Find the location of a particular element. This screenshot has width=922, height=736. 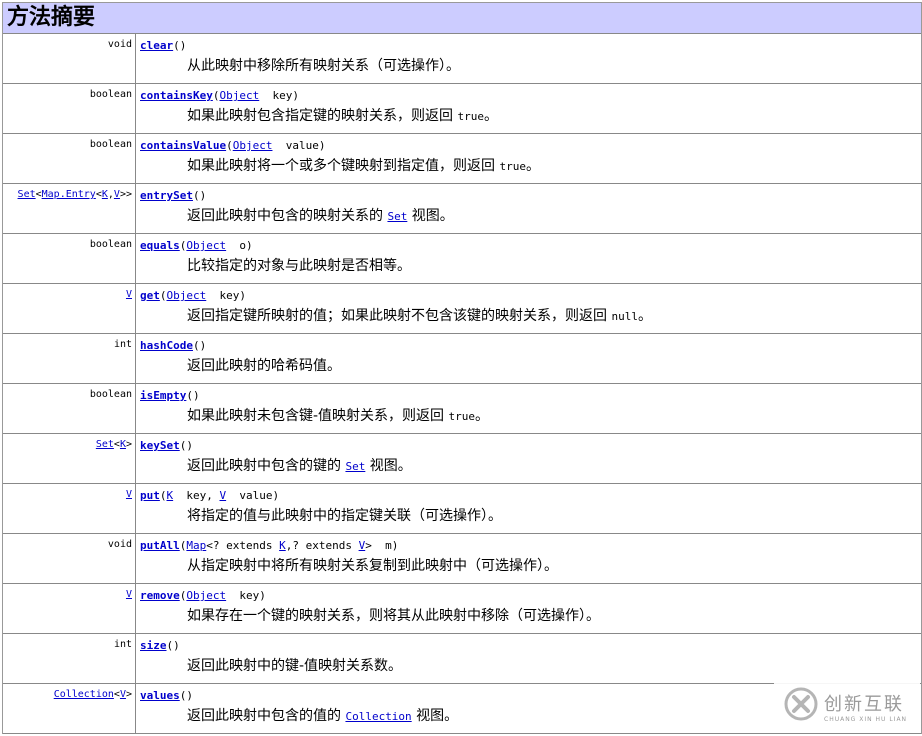

logo-x-icon is located at coordinates (801, 706).